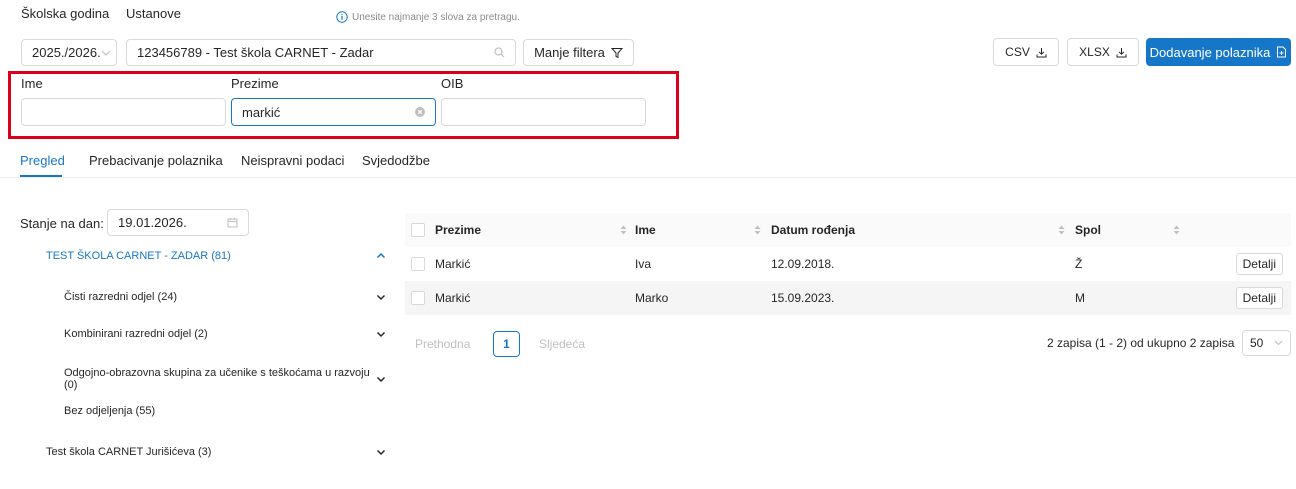 The width and height of the screenshot is (1296, 489). Describe the element at coordinates (136, 334) in the screenshot. I see `tree-item-label: Kombinirani razredni odjel (2)` at that location.